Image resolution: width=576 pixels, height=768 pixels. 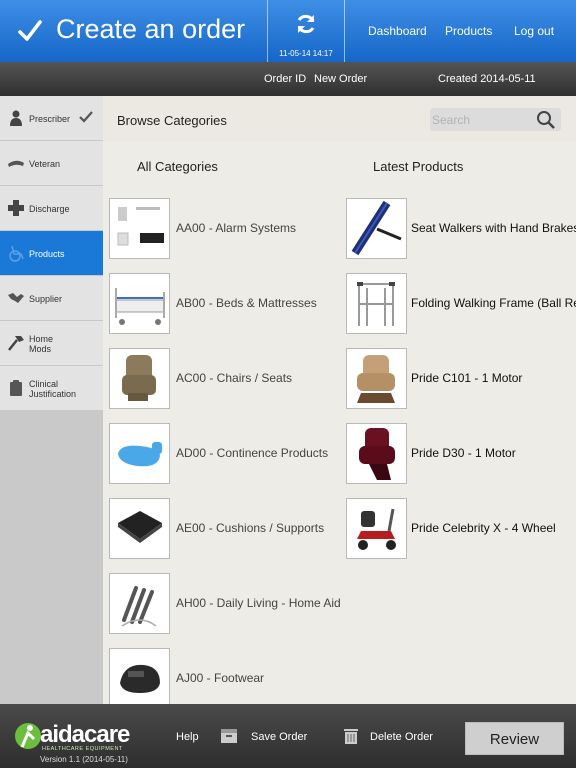 What do you see at coordinates (493, 303) in the screenshot?
I see `product-label: Folding Walking Frame (Ball Re` at bounding box center [493, 303].